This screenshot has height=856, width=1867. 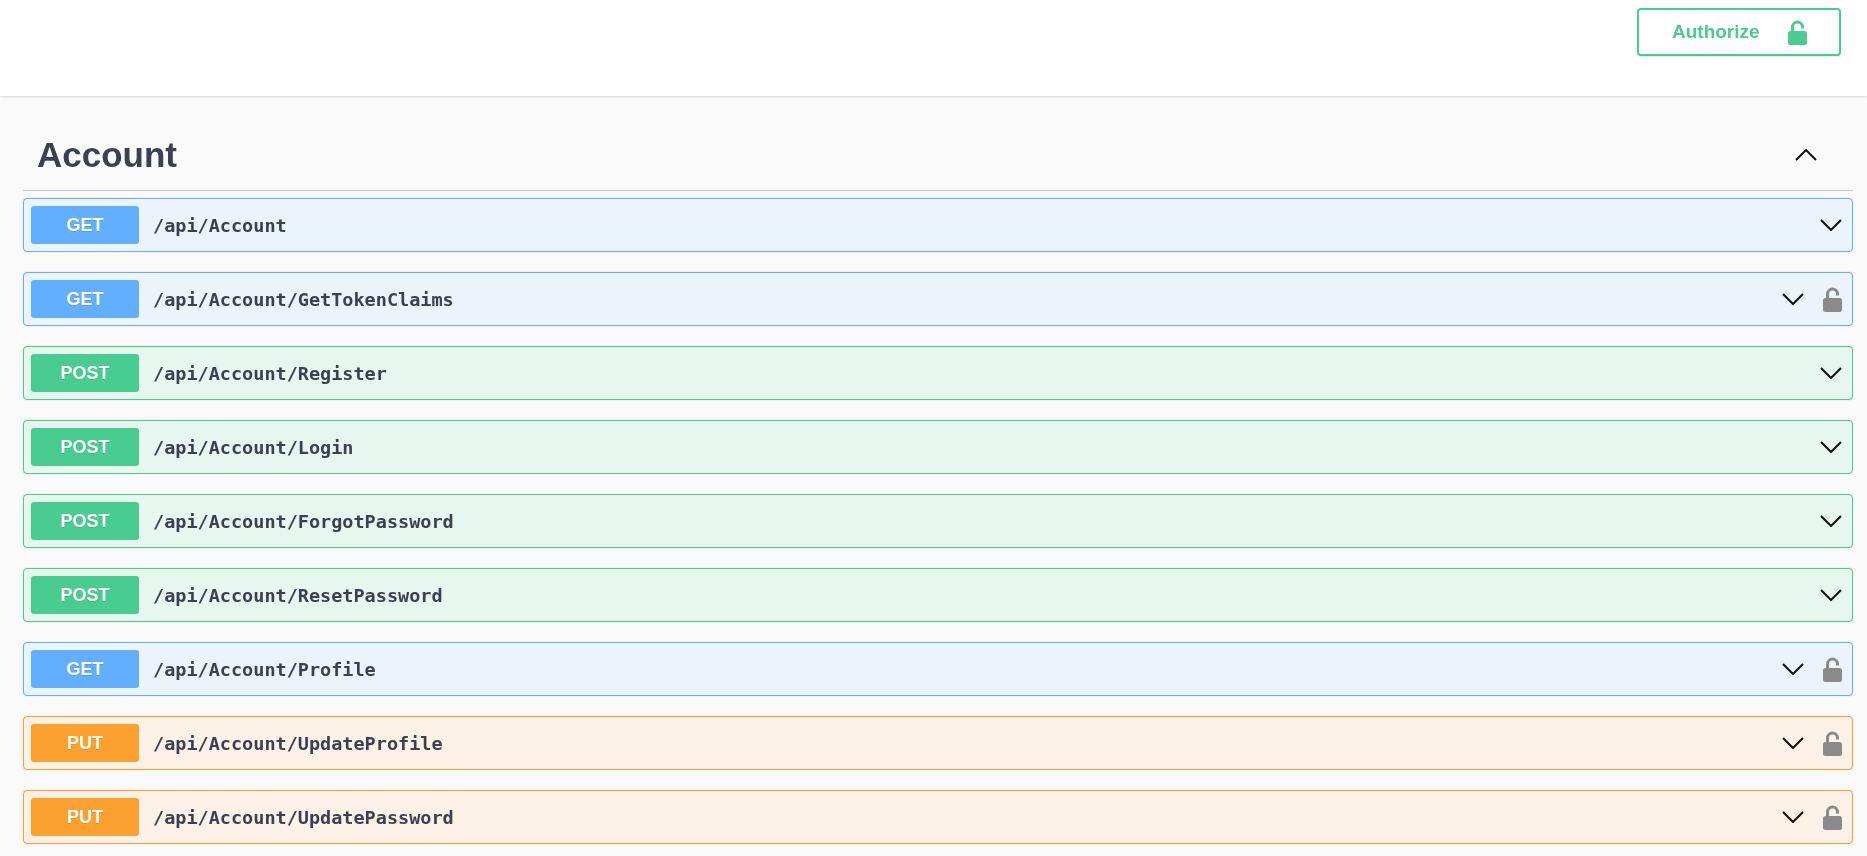 What do you see at coordinates (938, 373) in the screenshot?
I see `operation-row: POST /api/Account/Register` at bounding box center [938, 373].